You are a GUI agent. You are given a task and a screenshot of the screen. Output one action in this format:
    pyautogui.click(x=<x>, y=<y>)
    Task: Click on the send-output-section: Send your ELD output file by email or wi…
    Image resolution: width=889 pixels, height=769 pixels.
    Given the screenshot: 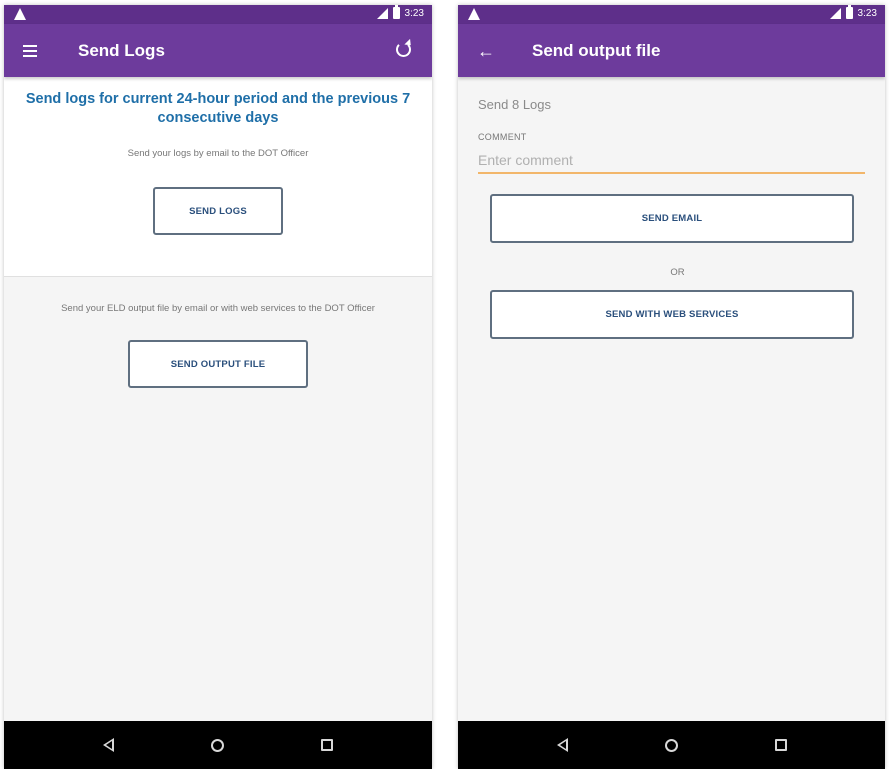 What is the action you would take?
    pyautogui.click(x=218, y=332)
    